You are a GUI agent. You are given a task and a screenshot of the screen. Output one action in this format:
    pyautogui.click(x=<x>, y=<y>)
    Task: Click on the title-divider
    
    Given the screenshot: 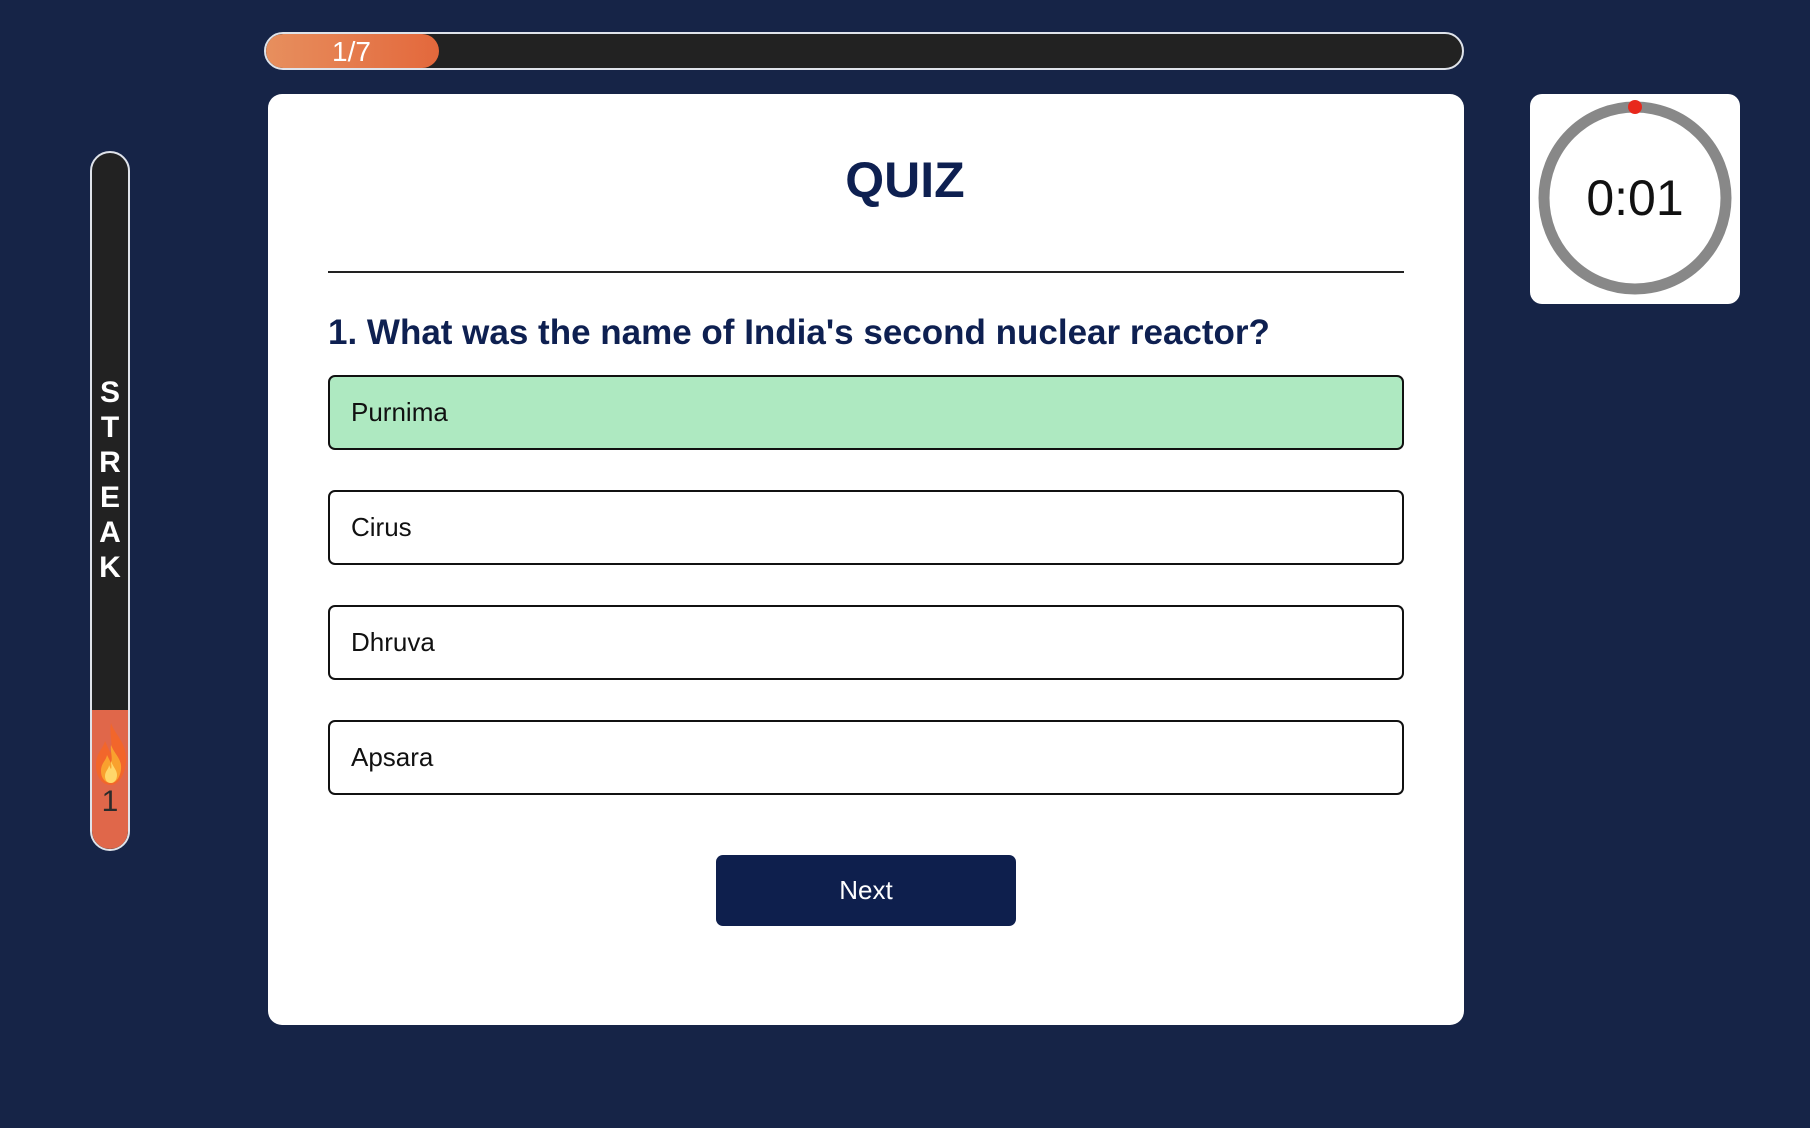 What is the action you would take?
    pyautogui.click(x=866, y=272)
    